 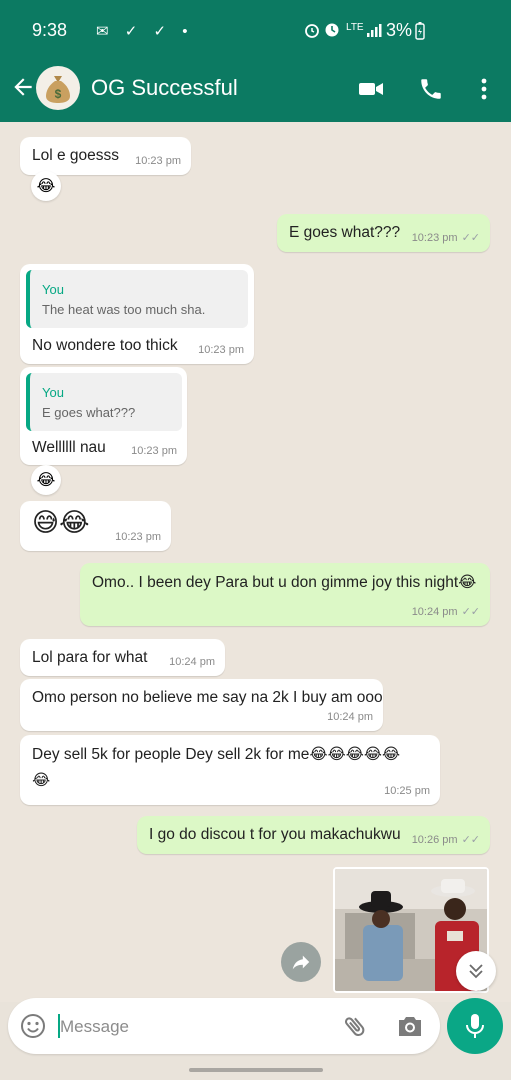 I want to click on avatar: $, so click(x=58, y=88).